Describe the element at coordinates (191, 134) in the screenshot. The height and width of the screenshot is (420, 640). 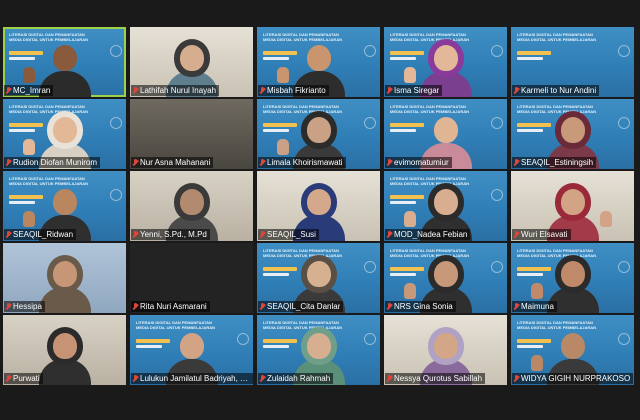
I see `participant-tile: Nur Asna Mahanani` at that location.